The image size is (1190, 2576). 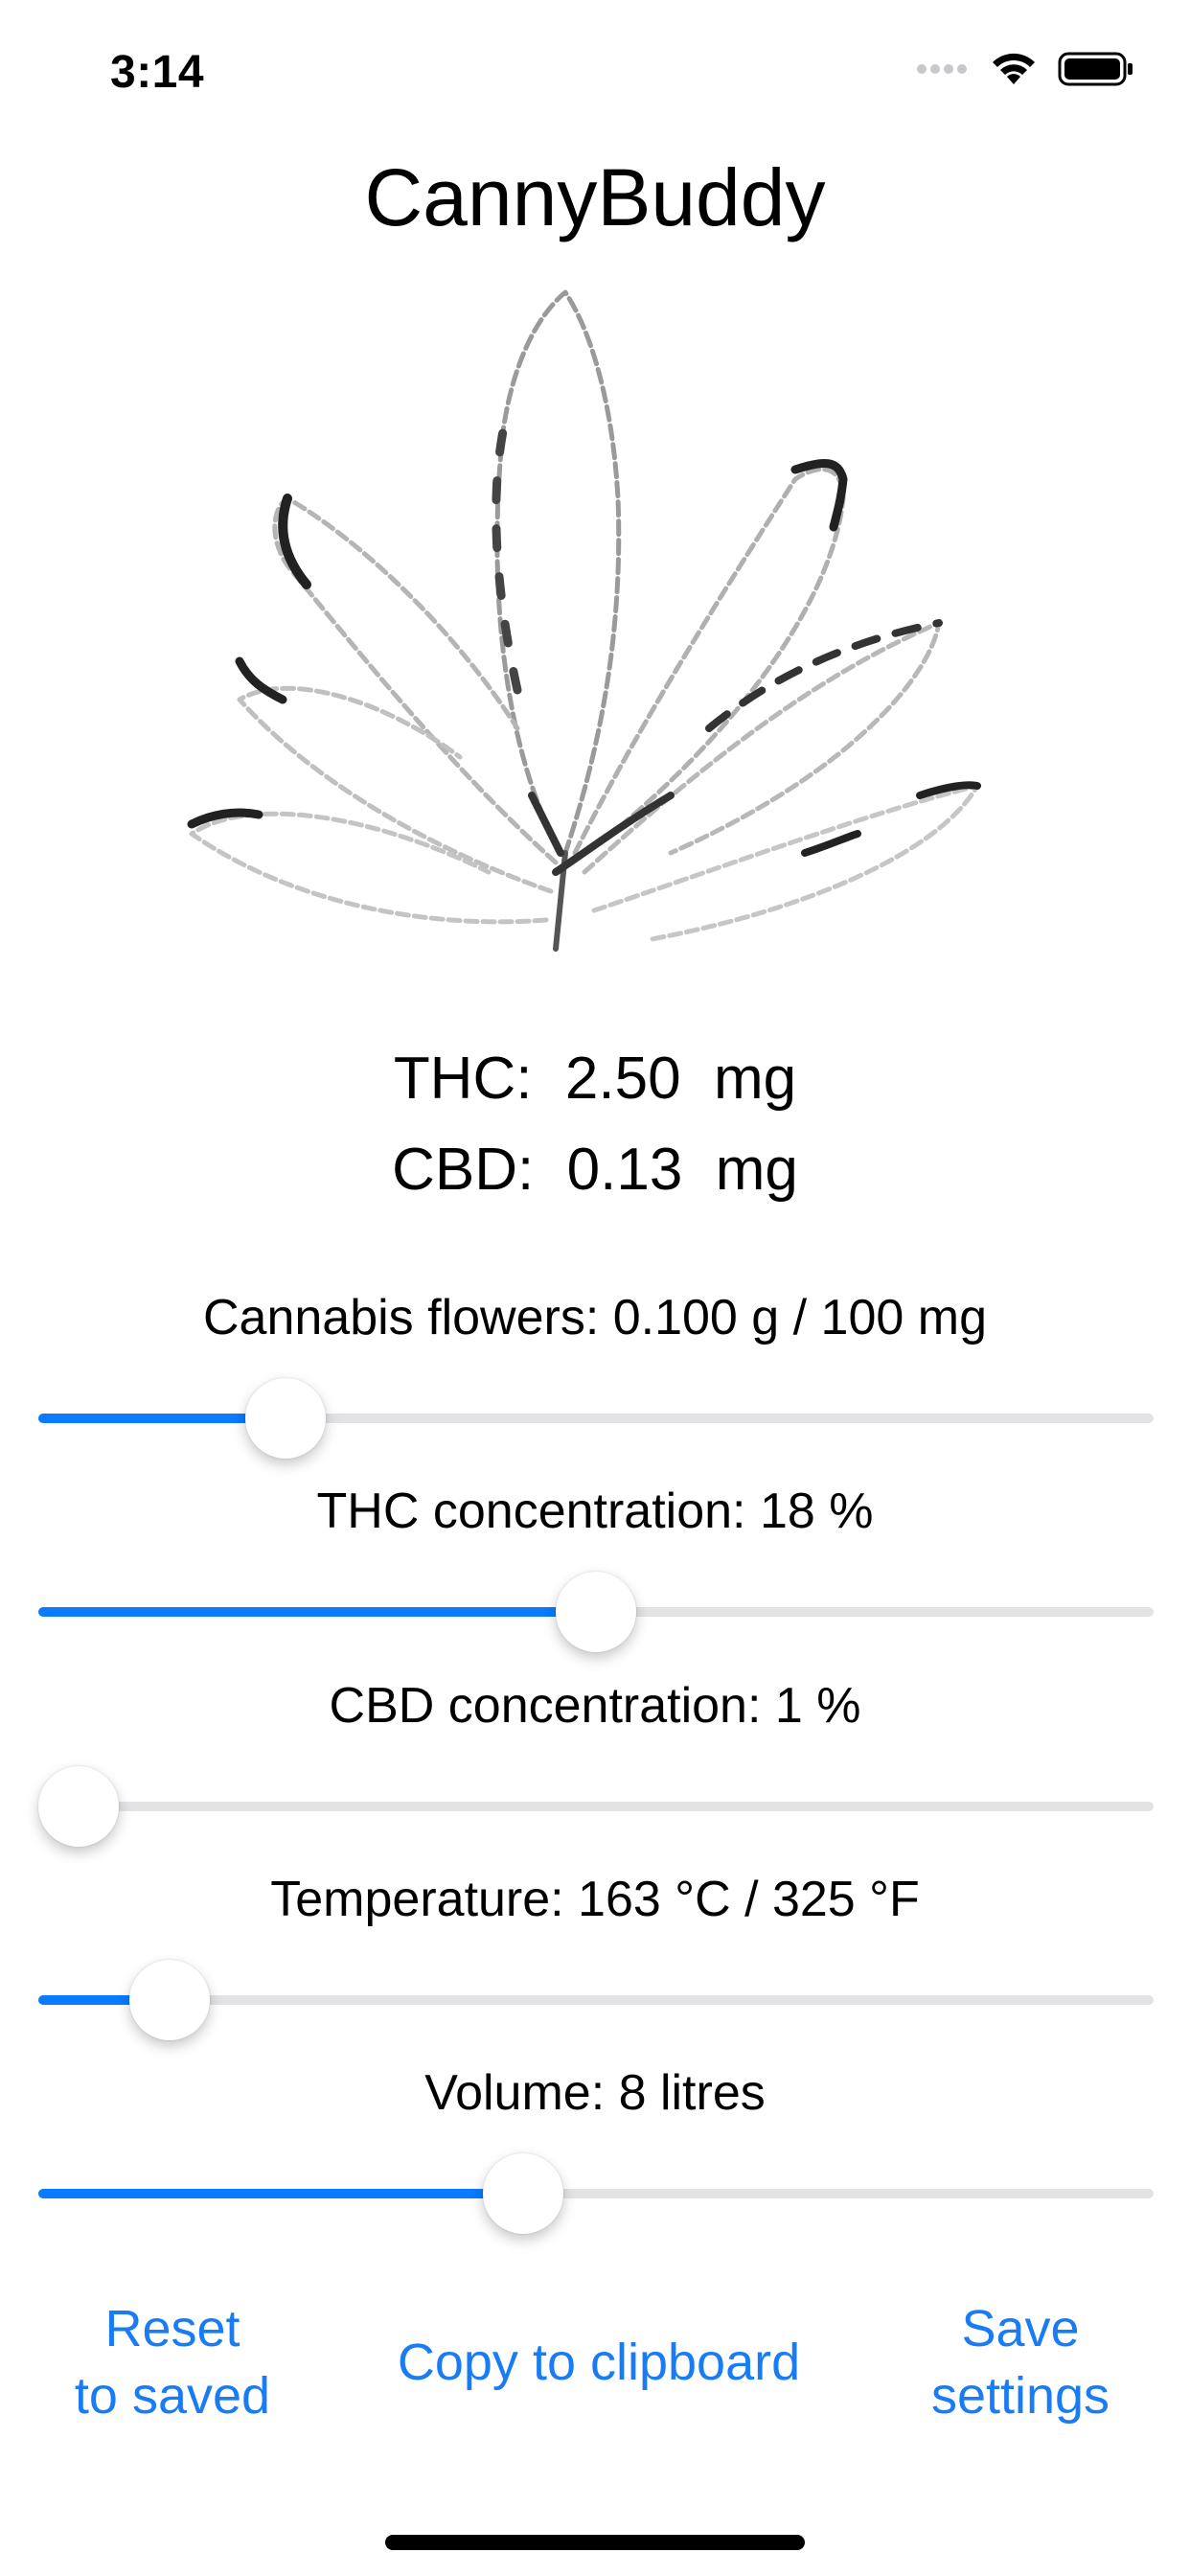 What do you see at coordinates (595, 1170) in the screenshot?
I see `cbd-dose-readout: CBD: 0.13 mg` at bounding box center [595, 1170].